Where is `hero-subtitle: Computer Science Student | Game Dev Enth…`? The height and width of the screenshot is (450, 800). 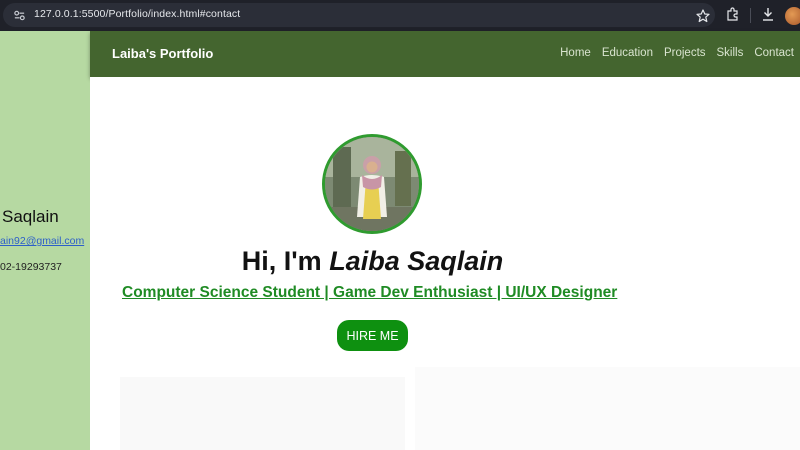
hero-subtitle: Computer Science Student | Game Dev Enth… is located at coordinates (369, 293).